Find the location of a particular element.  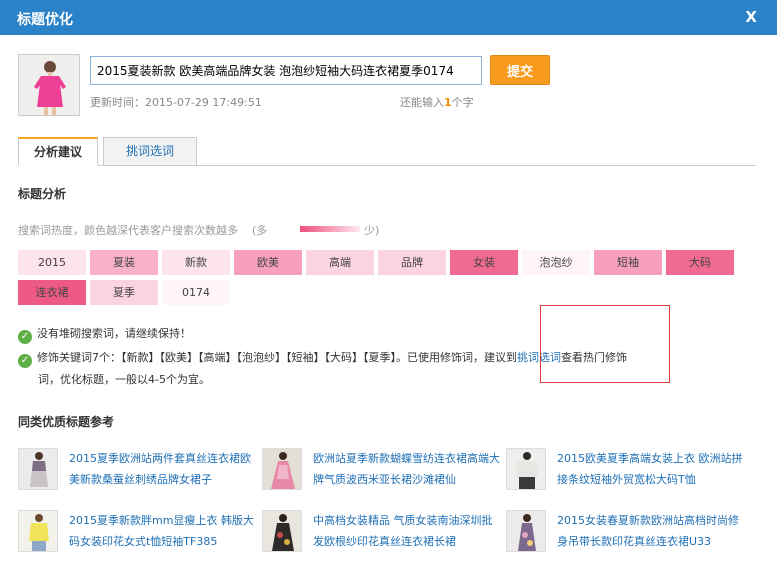

tab-bar: 分析建议 挑词选词 is located at coordinates (387, 151).